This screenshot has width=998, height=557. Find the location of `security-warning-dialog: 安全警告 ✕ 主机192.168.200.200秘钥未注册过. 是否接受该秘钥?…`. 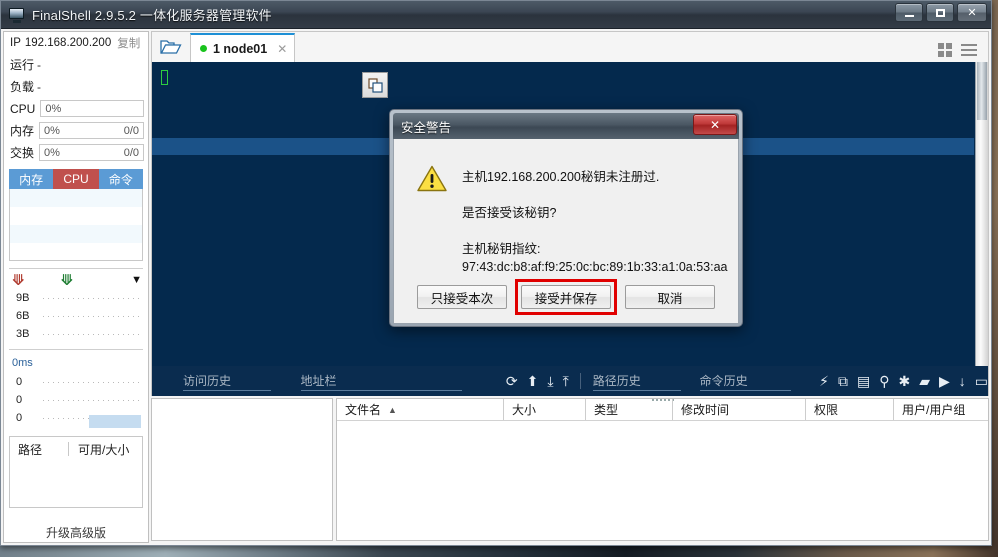

security-warning-dialog: 安全警告 ✕ 主机192.168.200.200秘钥未注册过. 是否接受该秘钥?… is located at coordinates (566, 218).